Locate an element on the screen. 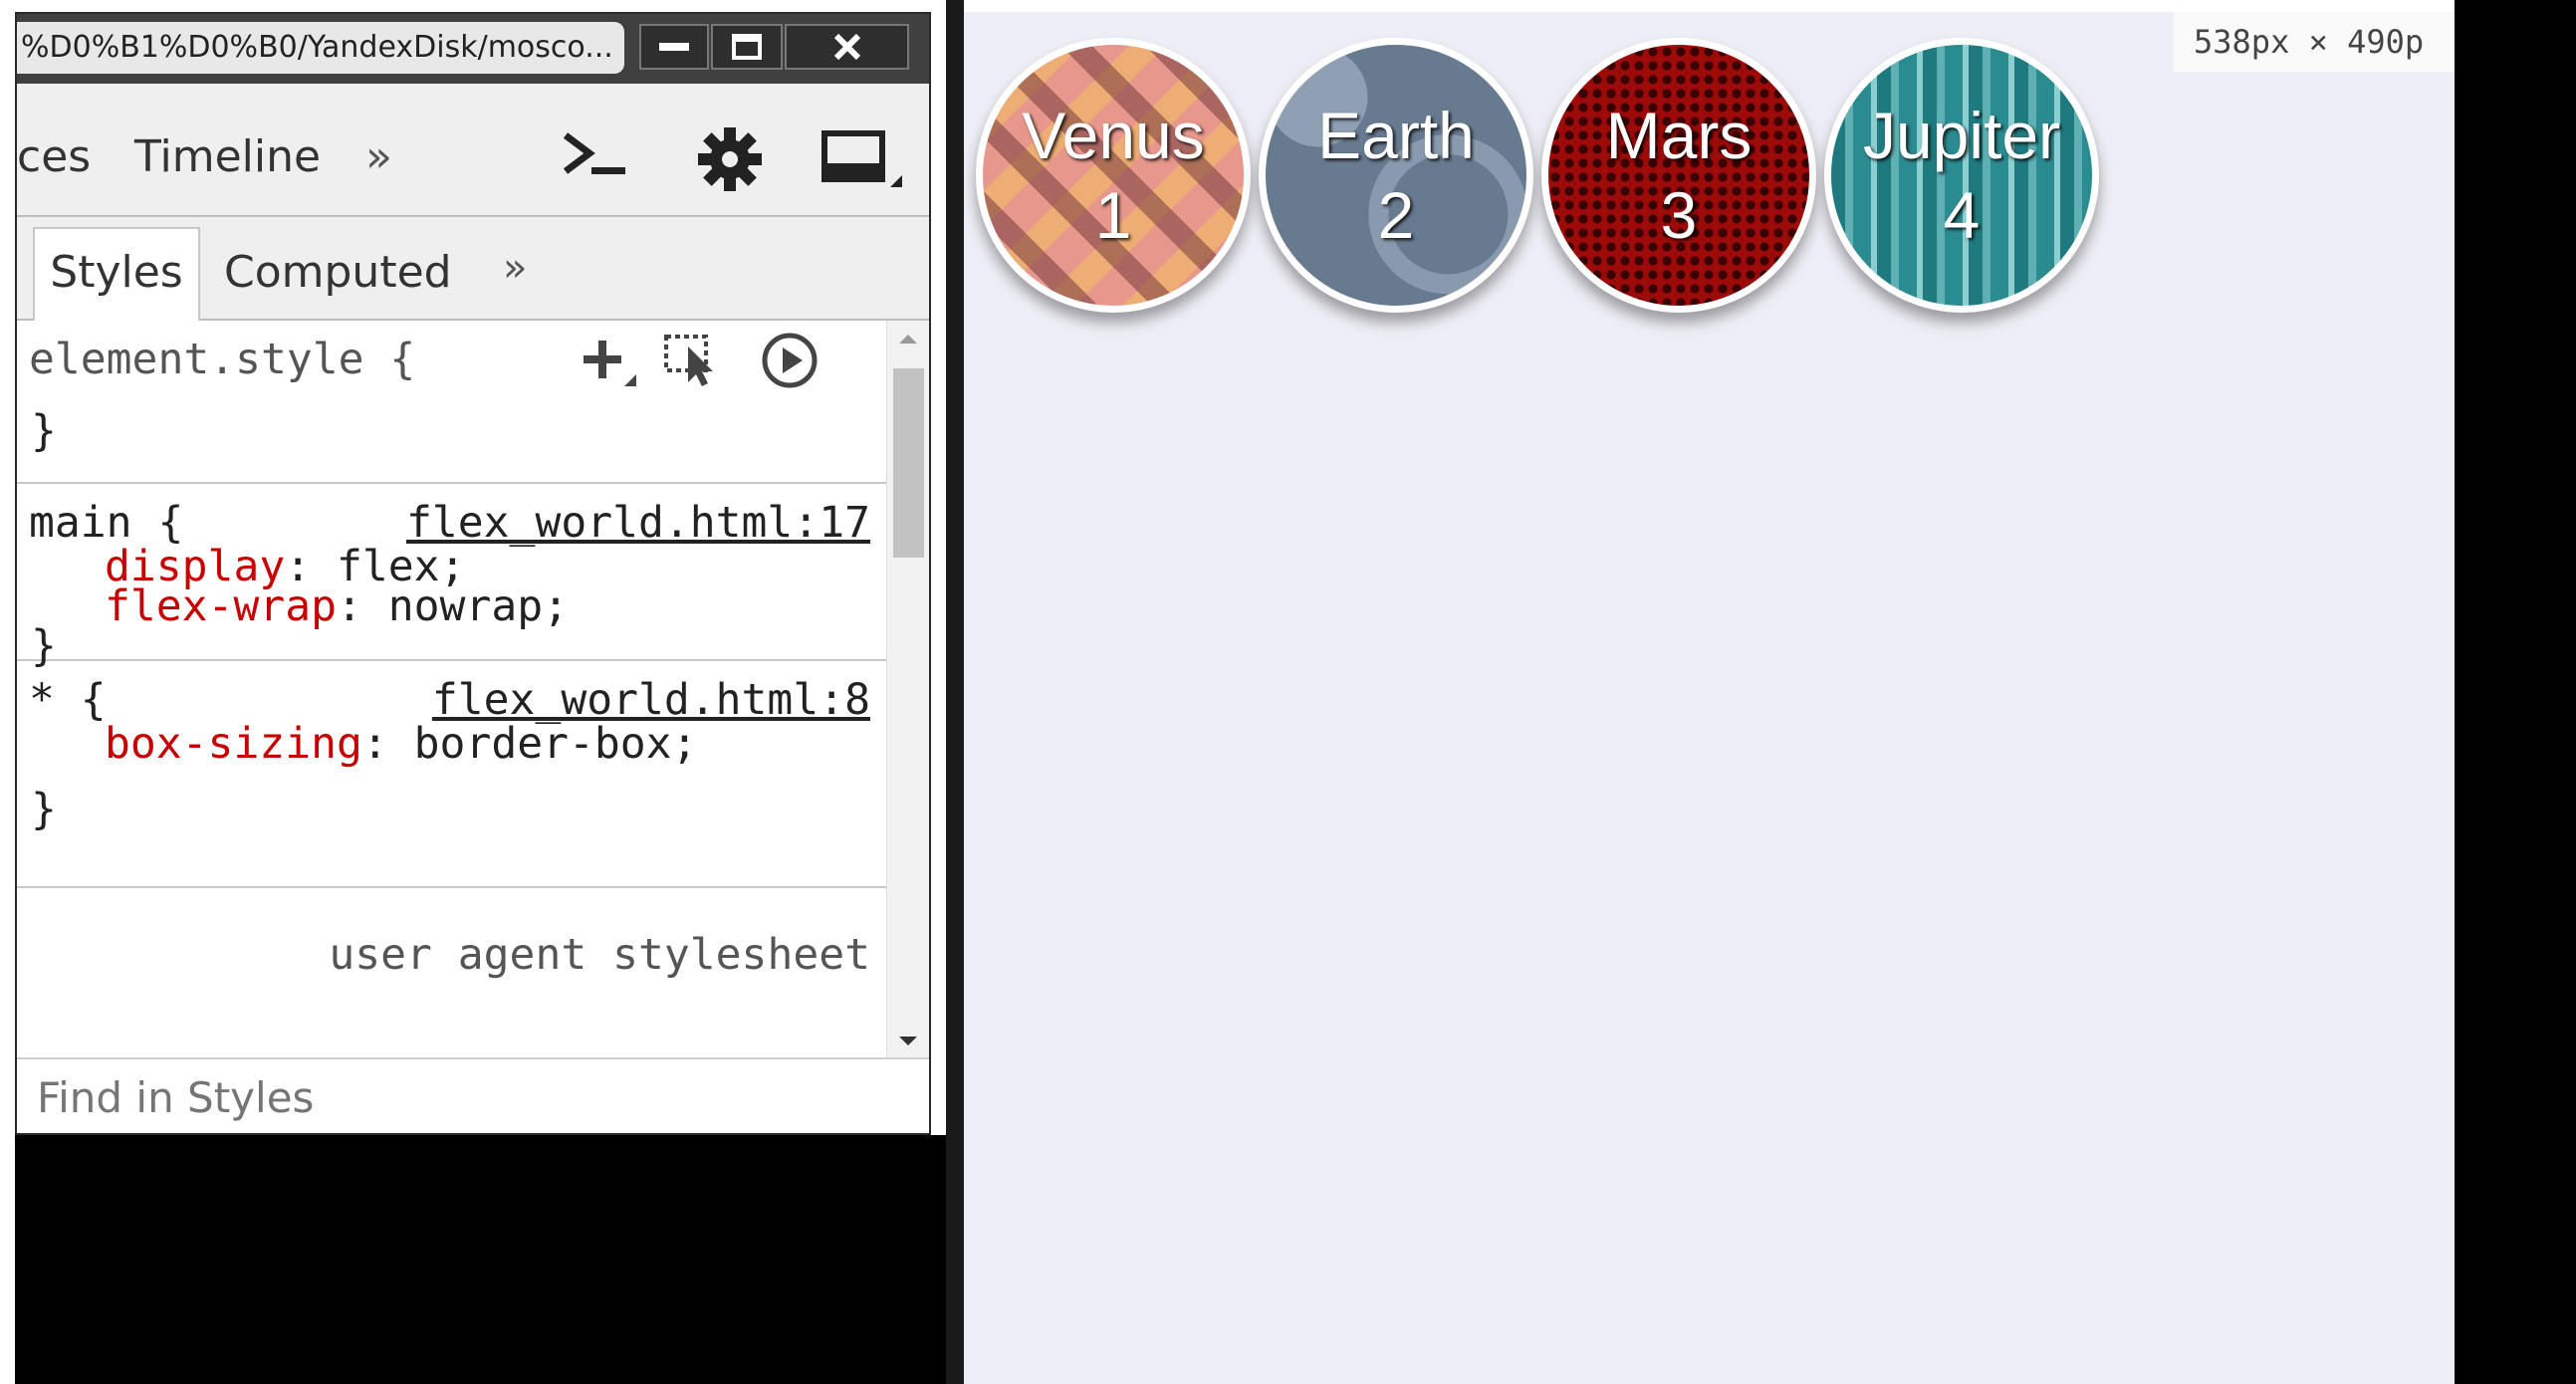 The width and height of the screenshot is (2576, 1384). user-agent-stylesheet-label: user agent stylesheet is located at coordinates (599, 955).